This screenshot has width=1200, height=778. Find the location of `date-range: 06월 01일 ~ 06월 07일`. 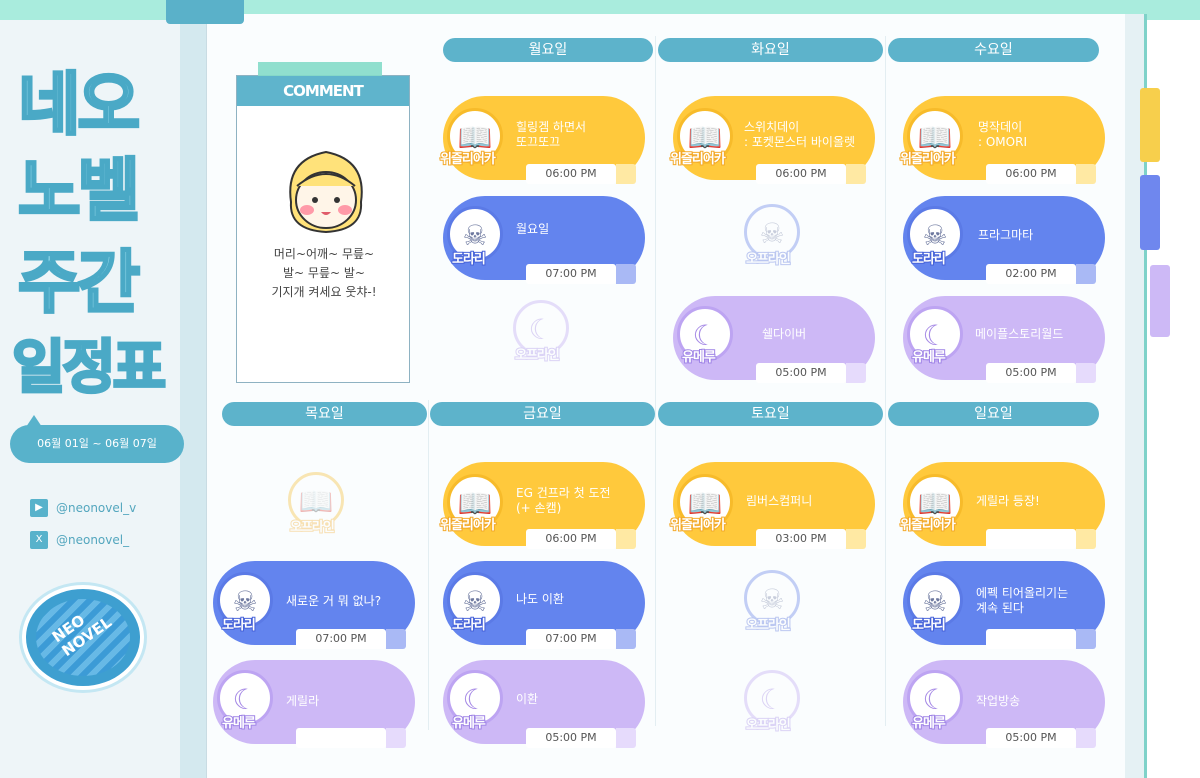

date-range: 06월 01일 ~ 06월 07일 is located at coordinates (97, 444).